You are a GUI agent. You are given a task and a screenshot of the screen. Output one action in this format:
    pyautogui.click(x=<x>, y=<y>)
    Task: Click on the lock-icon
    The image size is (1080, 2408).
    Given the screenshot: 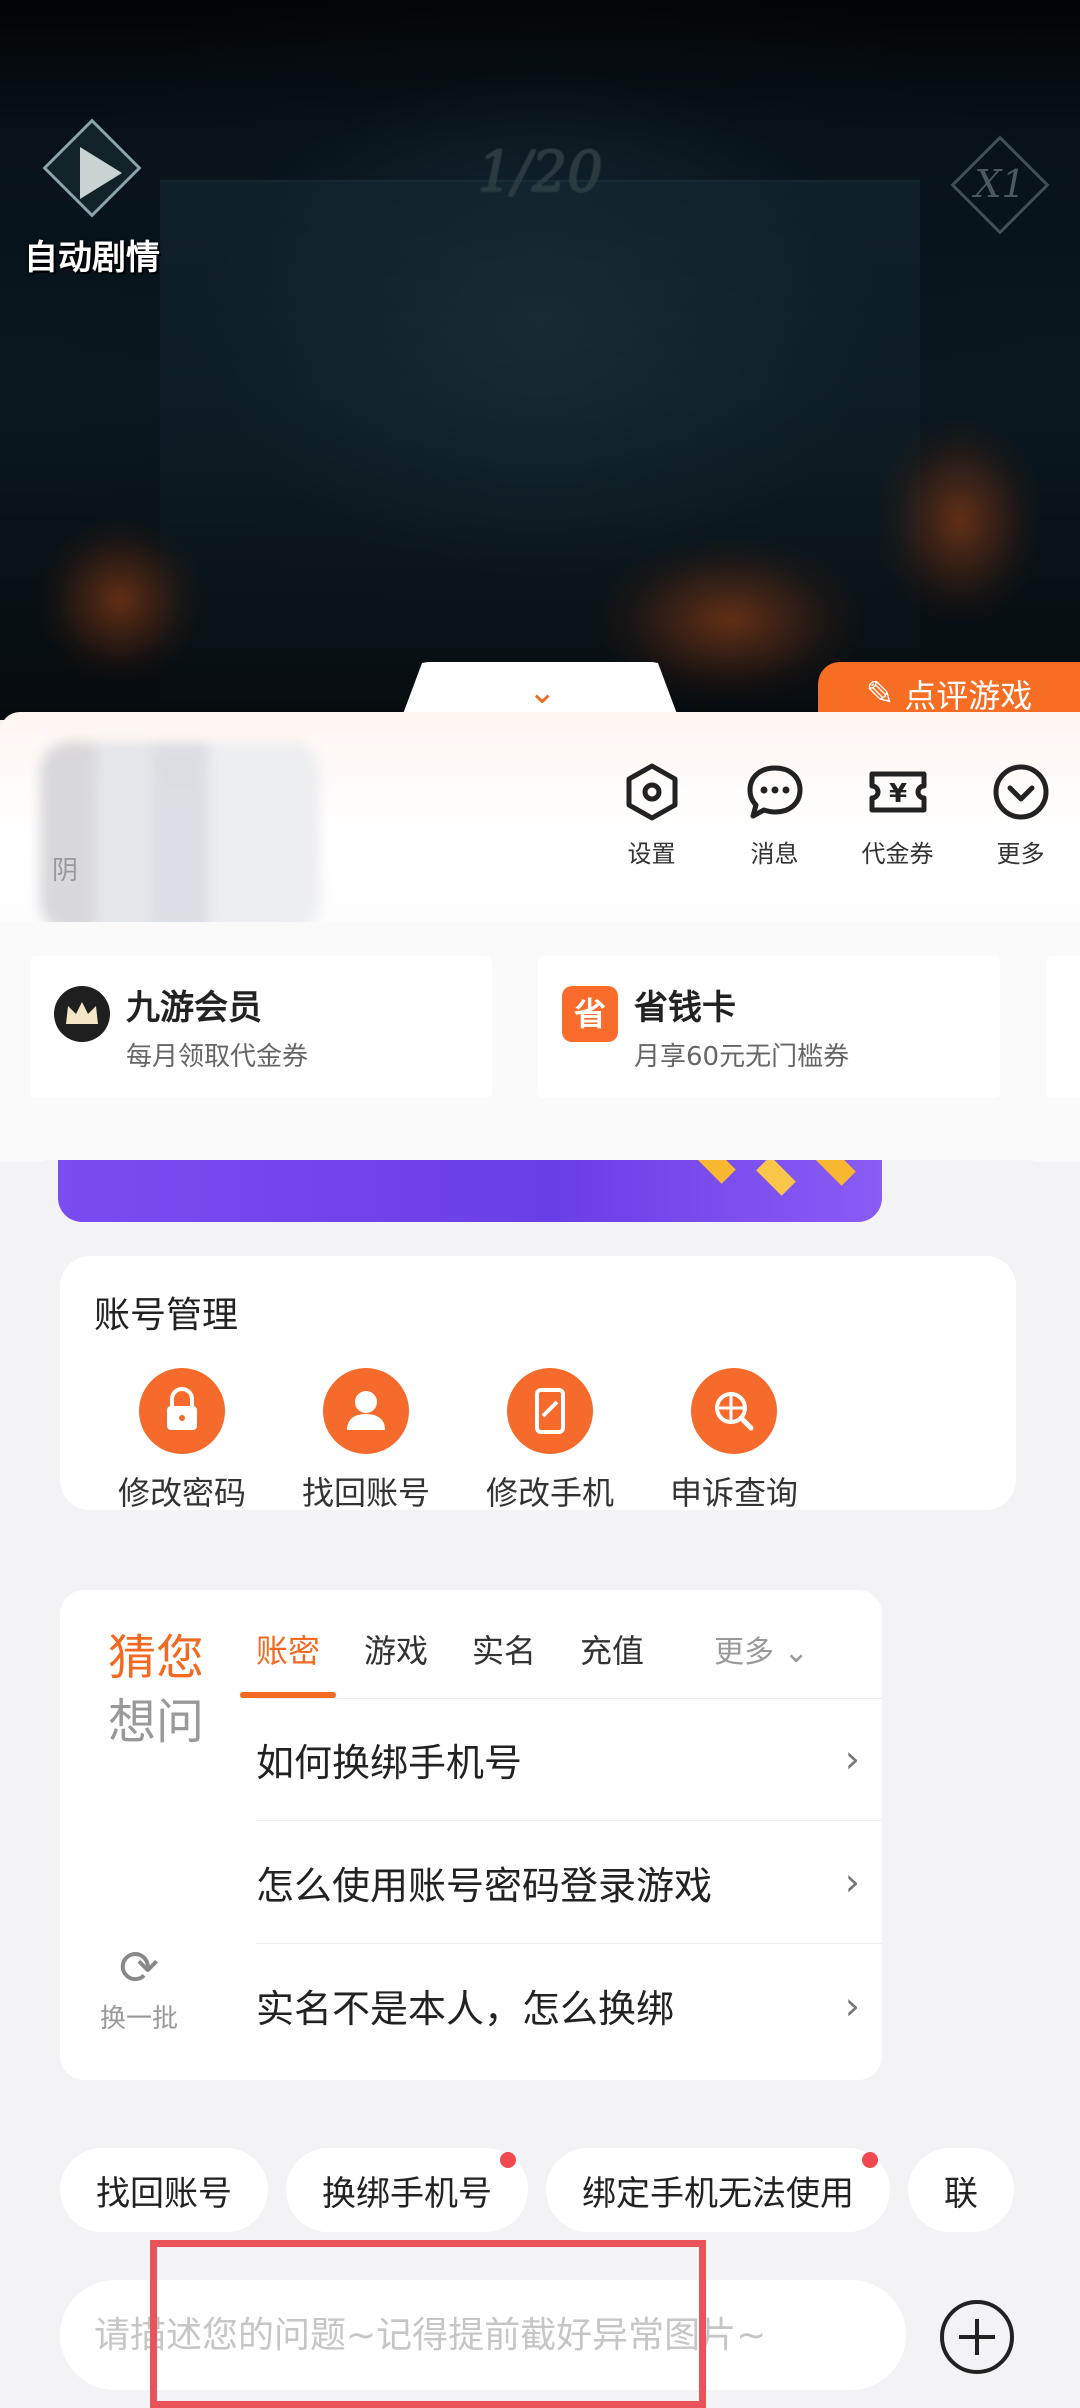 What is the action you would take?
    pyautogui.click(x=182, y=1411)
    